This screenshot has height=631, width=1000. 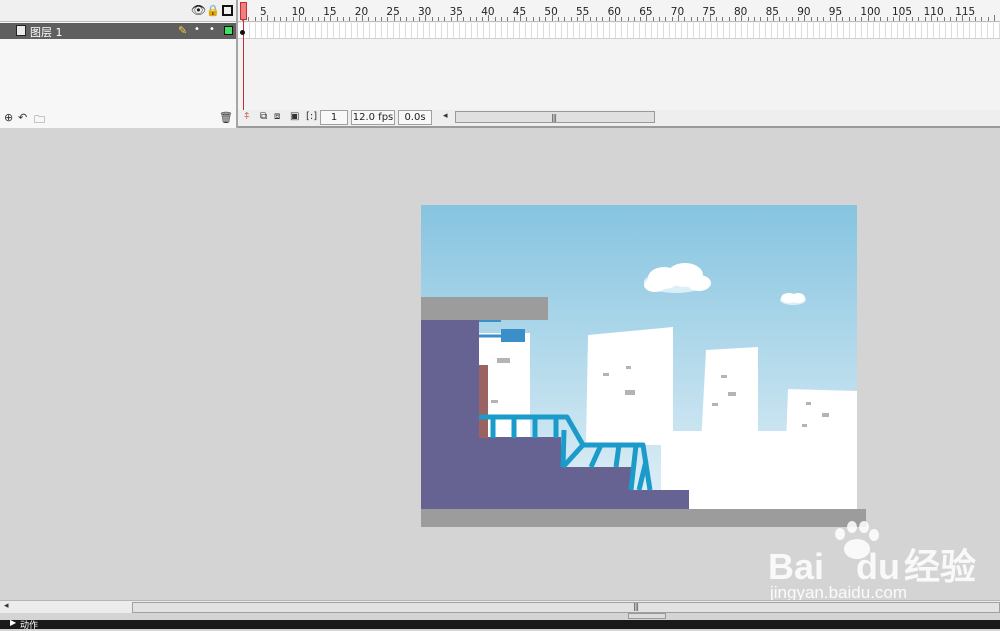 I want to click on layer-panel: 👁 🔒 图层 1 ✎ • • ⊕ ↶ 🗀 🗑, so click(x=118, y=64).